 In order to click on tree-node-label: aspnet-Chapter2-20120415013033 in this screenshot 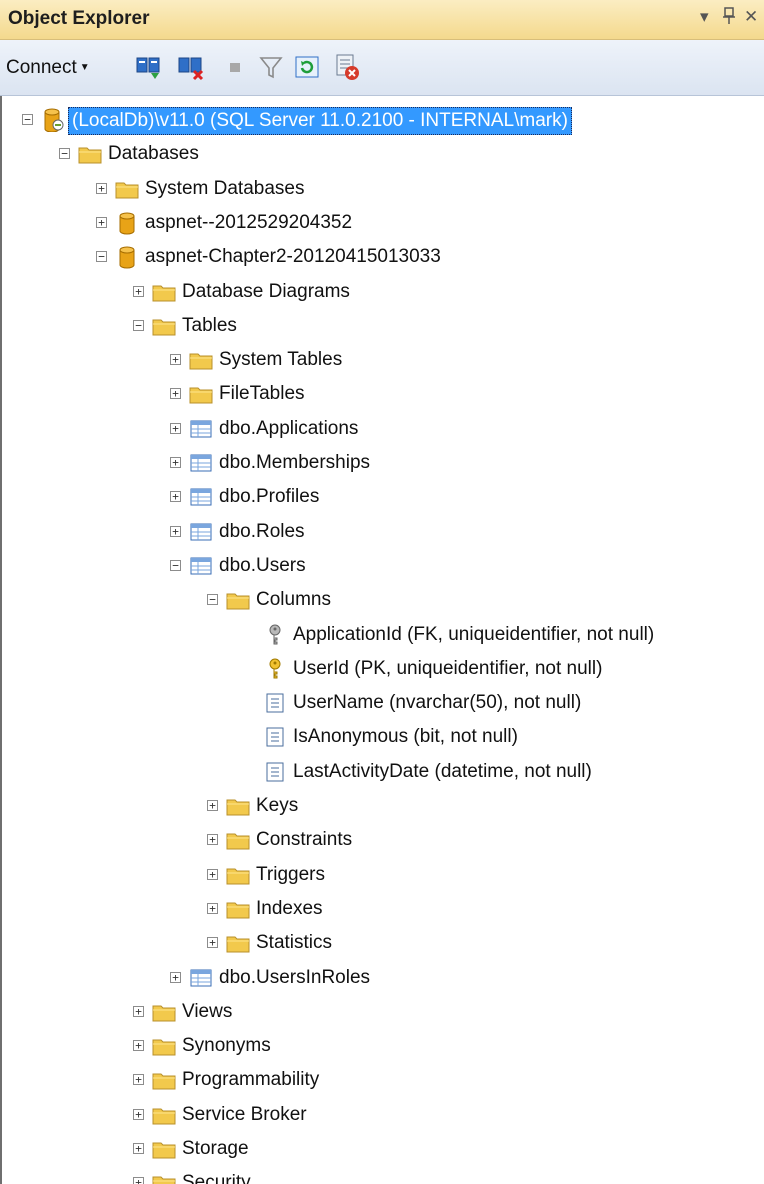, I will do `click(293, 257)`.